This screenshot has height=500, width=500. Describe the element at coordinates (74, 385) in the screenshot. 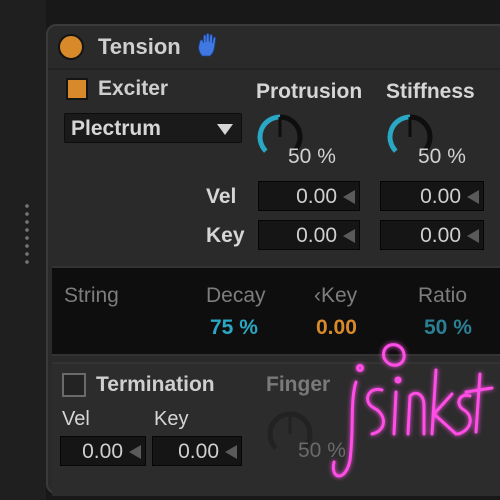

I see `termination-toggle` at that location.